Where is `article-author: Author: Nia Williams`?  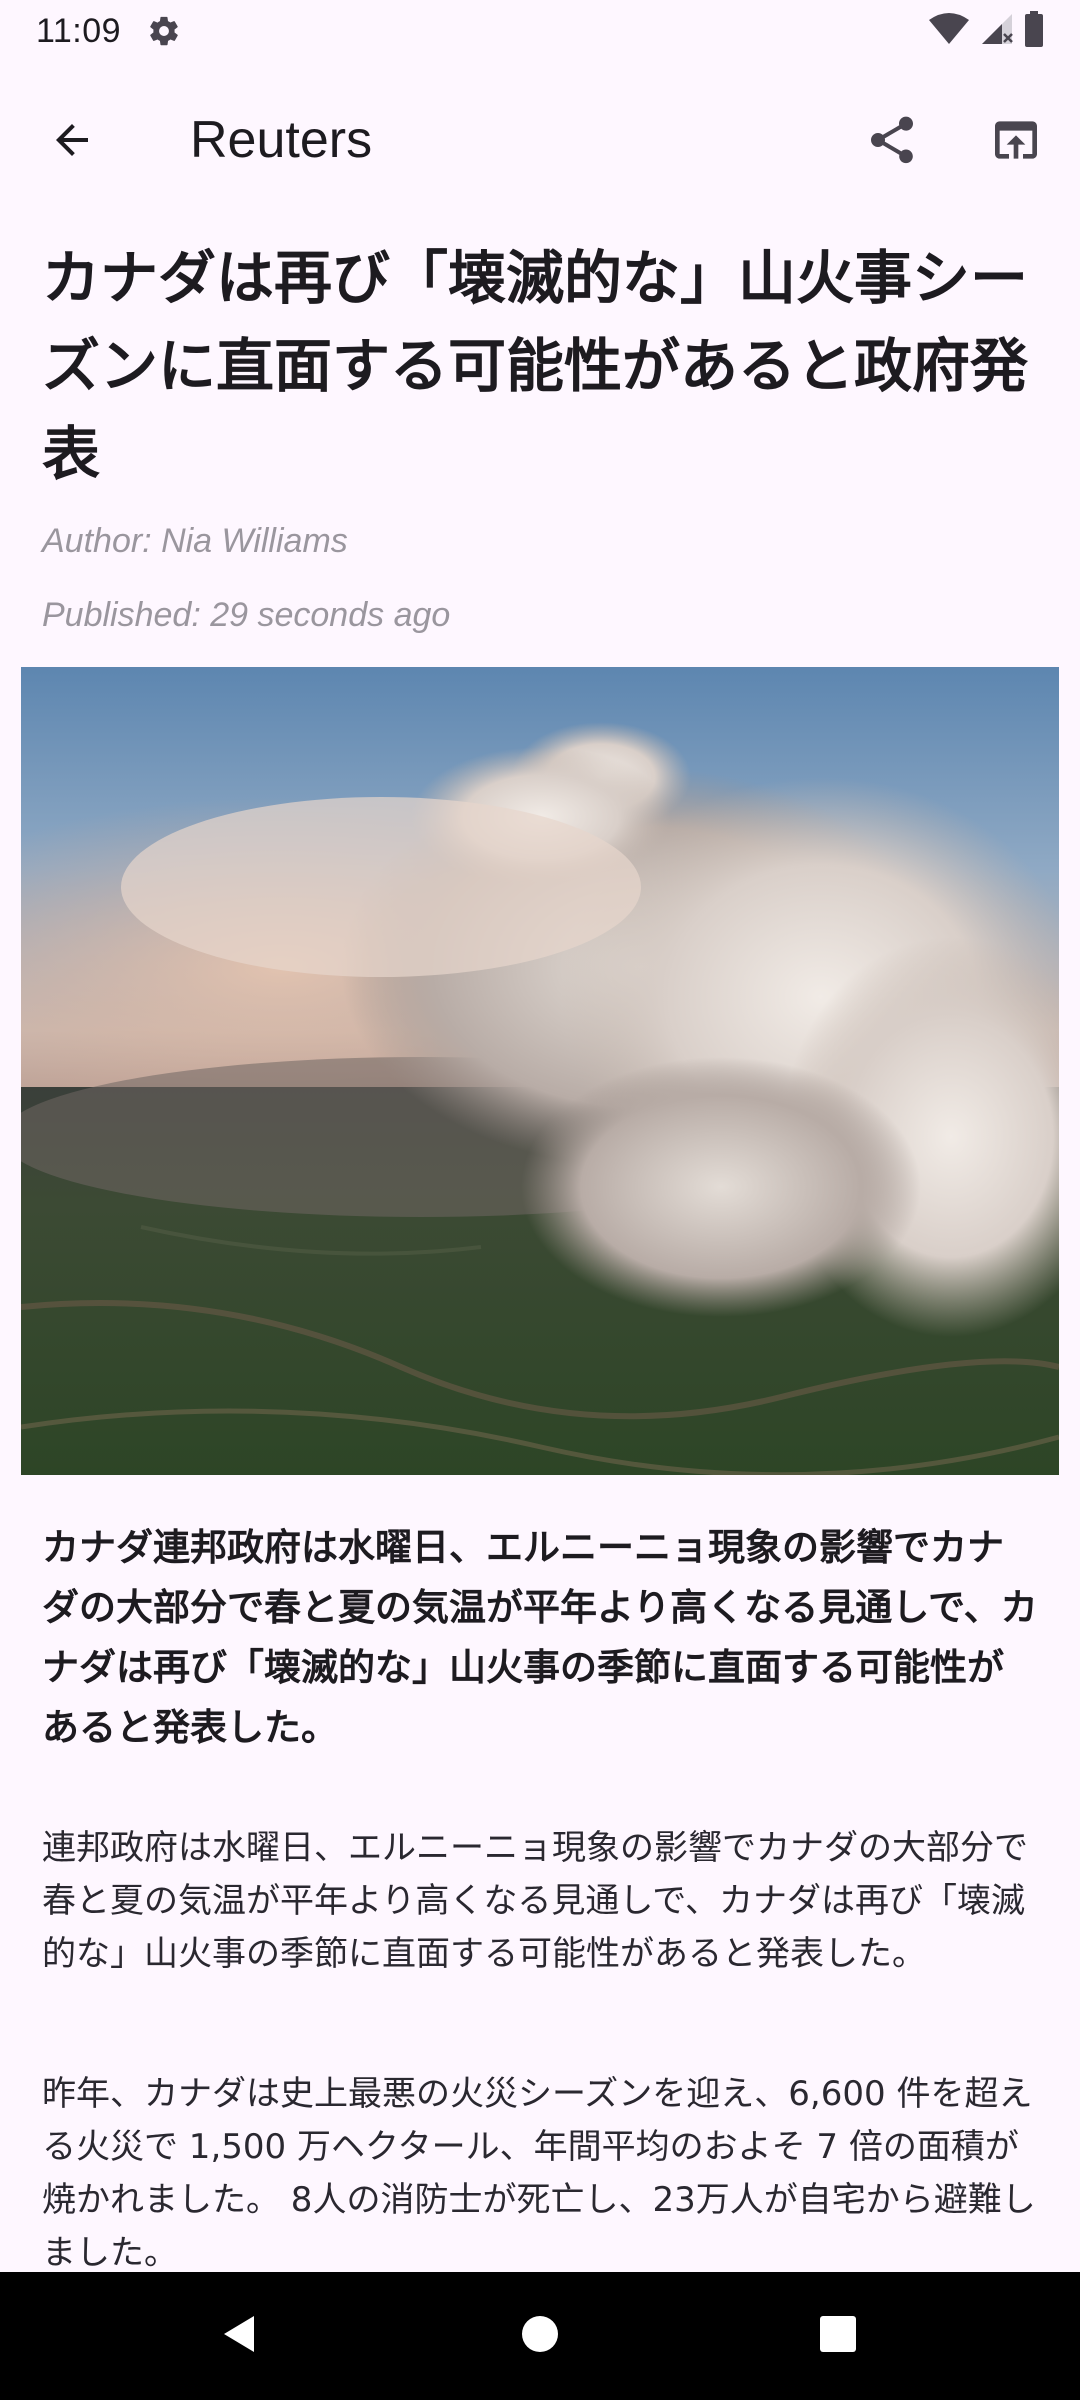 article-author: Author: Nia Williams is located at coordinates (195, 541).